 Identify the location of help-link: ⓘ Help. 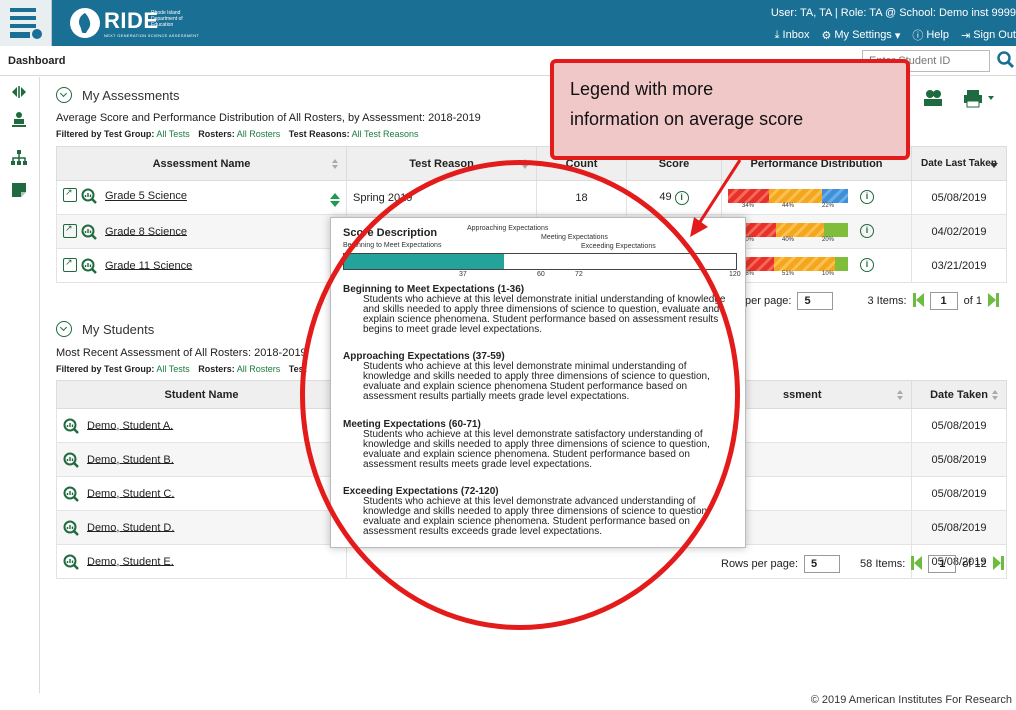
(930, 35).